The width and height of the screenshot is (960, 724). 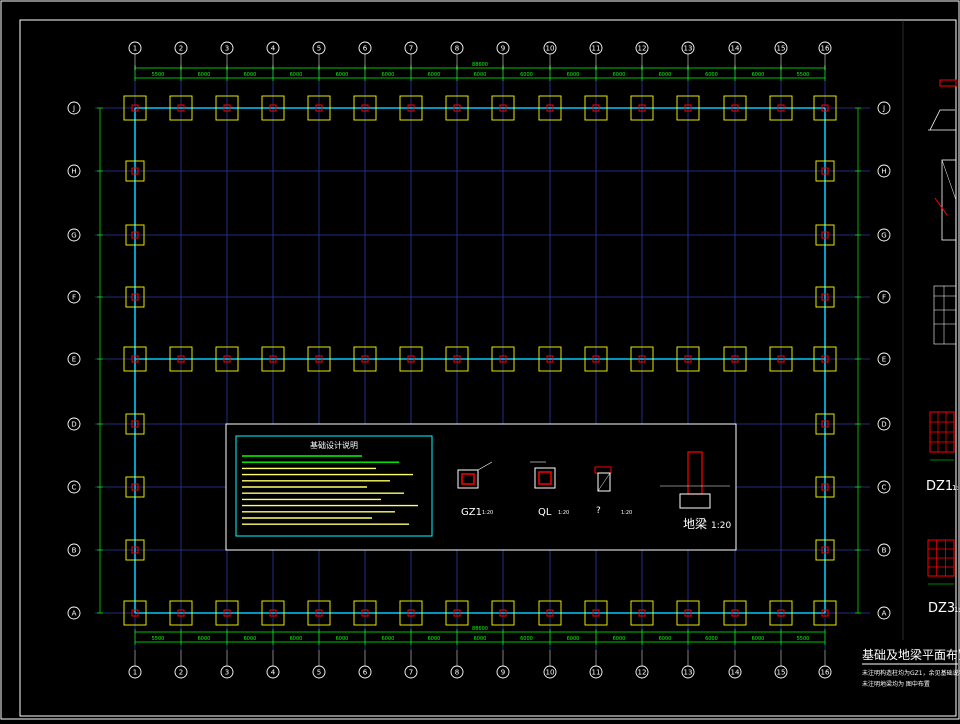 What do you see at coordinates (688, 673) in the screenshot?
I see `axis-bubble-bottom-13-label: 13` at bounding box center [688, 673].